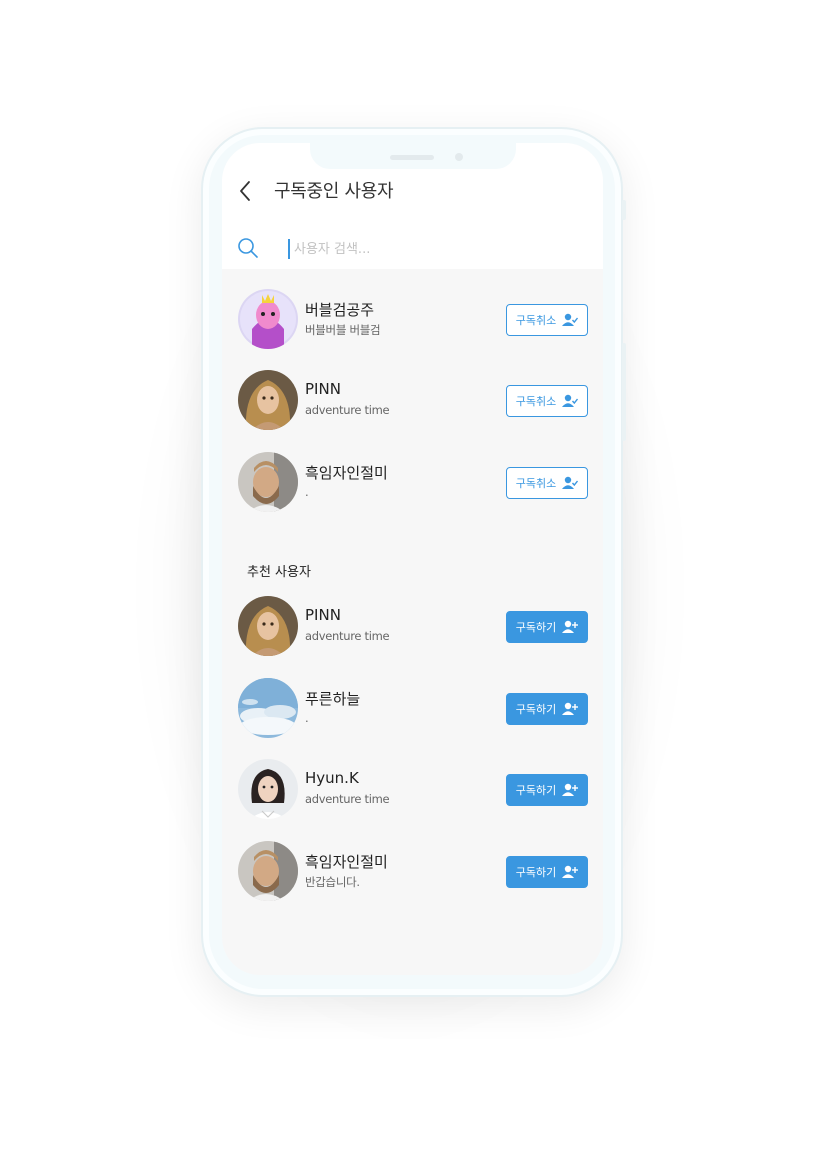  What do you see at coordinates (624, 392) in the screenshot?
I see `phone-side-button` at bounding box center [624, 392].